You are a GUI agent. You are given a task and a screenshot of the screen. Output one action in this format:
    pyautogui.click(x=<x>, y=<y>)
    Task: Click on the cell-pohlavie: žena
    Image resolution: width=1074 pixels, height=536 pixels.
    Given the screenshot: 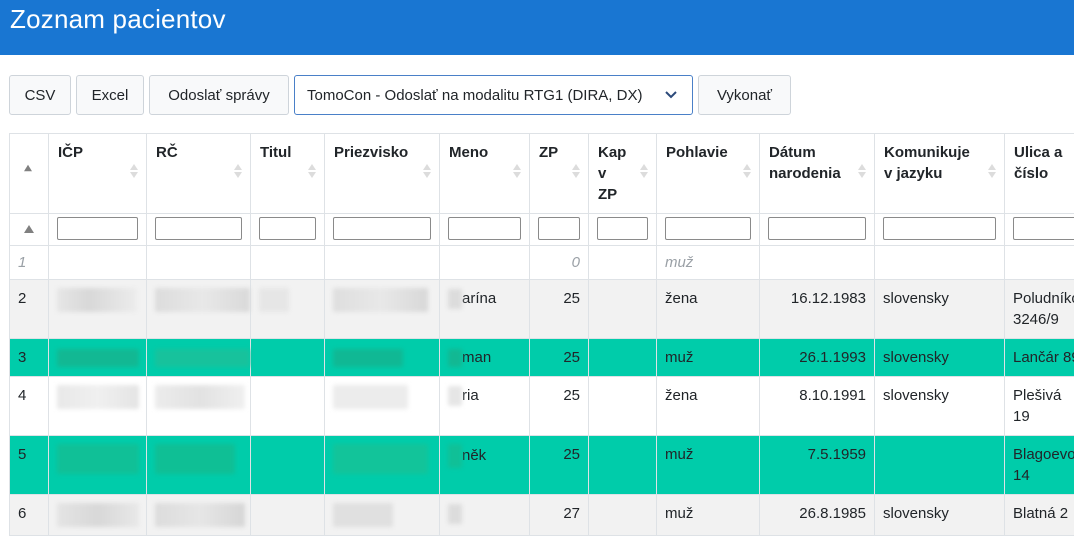 What is the action you would take?
    pyautogui.click(x=708, y=406)
    